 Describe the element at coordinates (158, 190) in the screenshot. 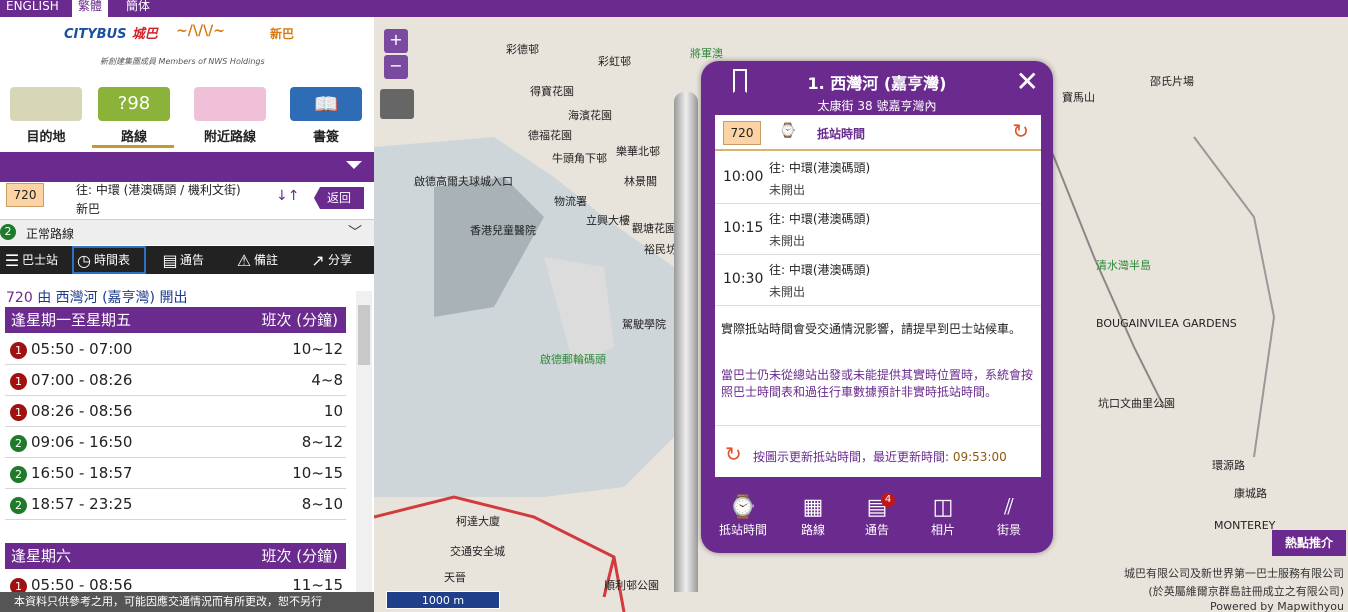

I see `route-to-text: 往: 中環 (港澳碼頭 / 機利文街)` at that location.